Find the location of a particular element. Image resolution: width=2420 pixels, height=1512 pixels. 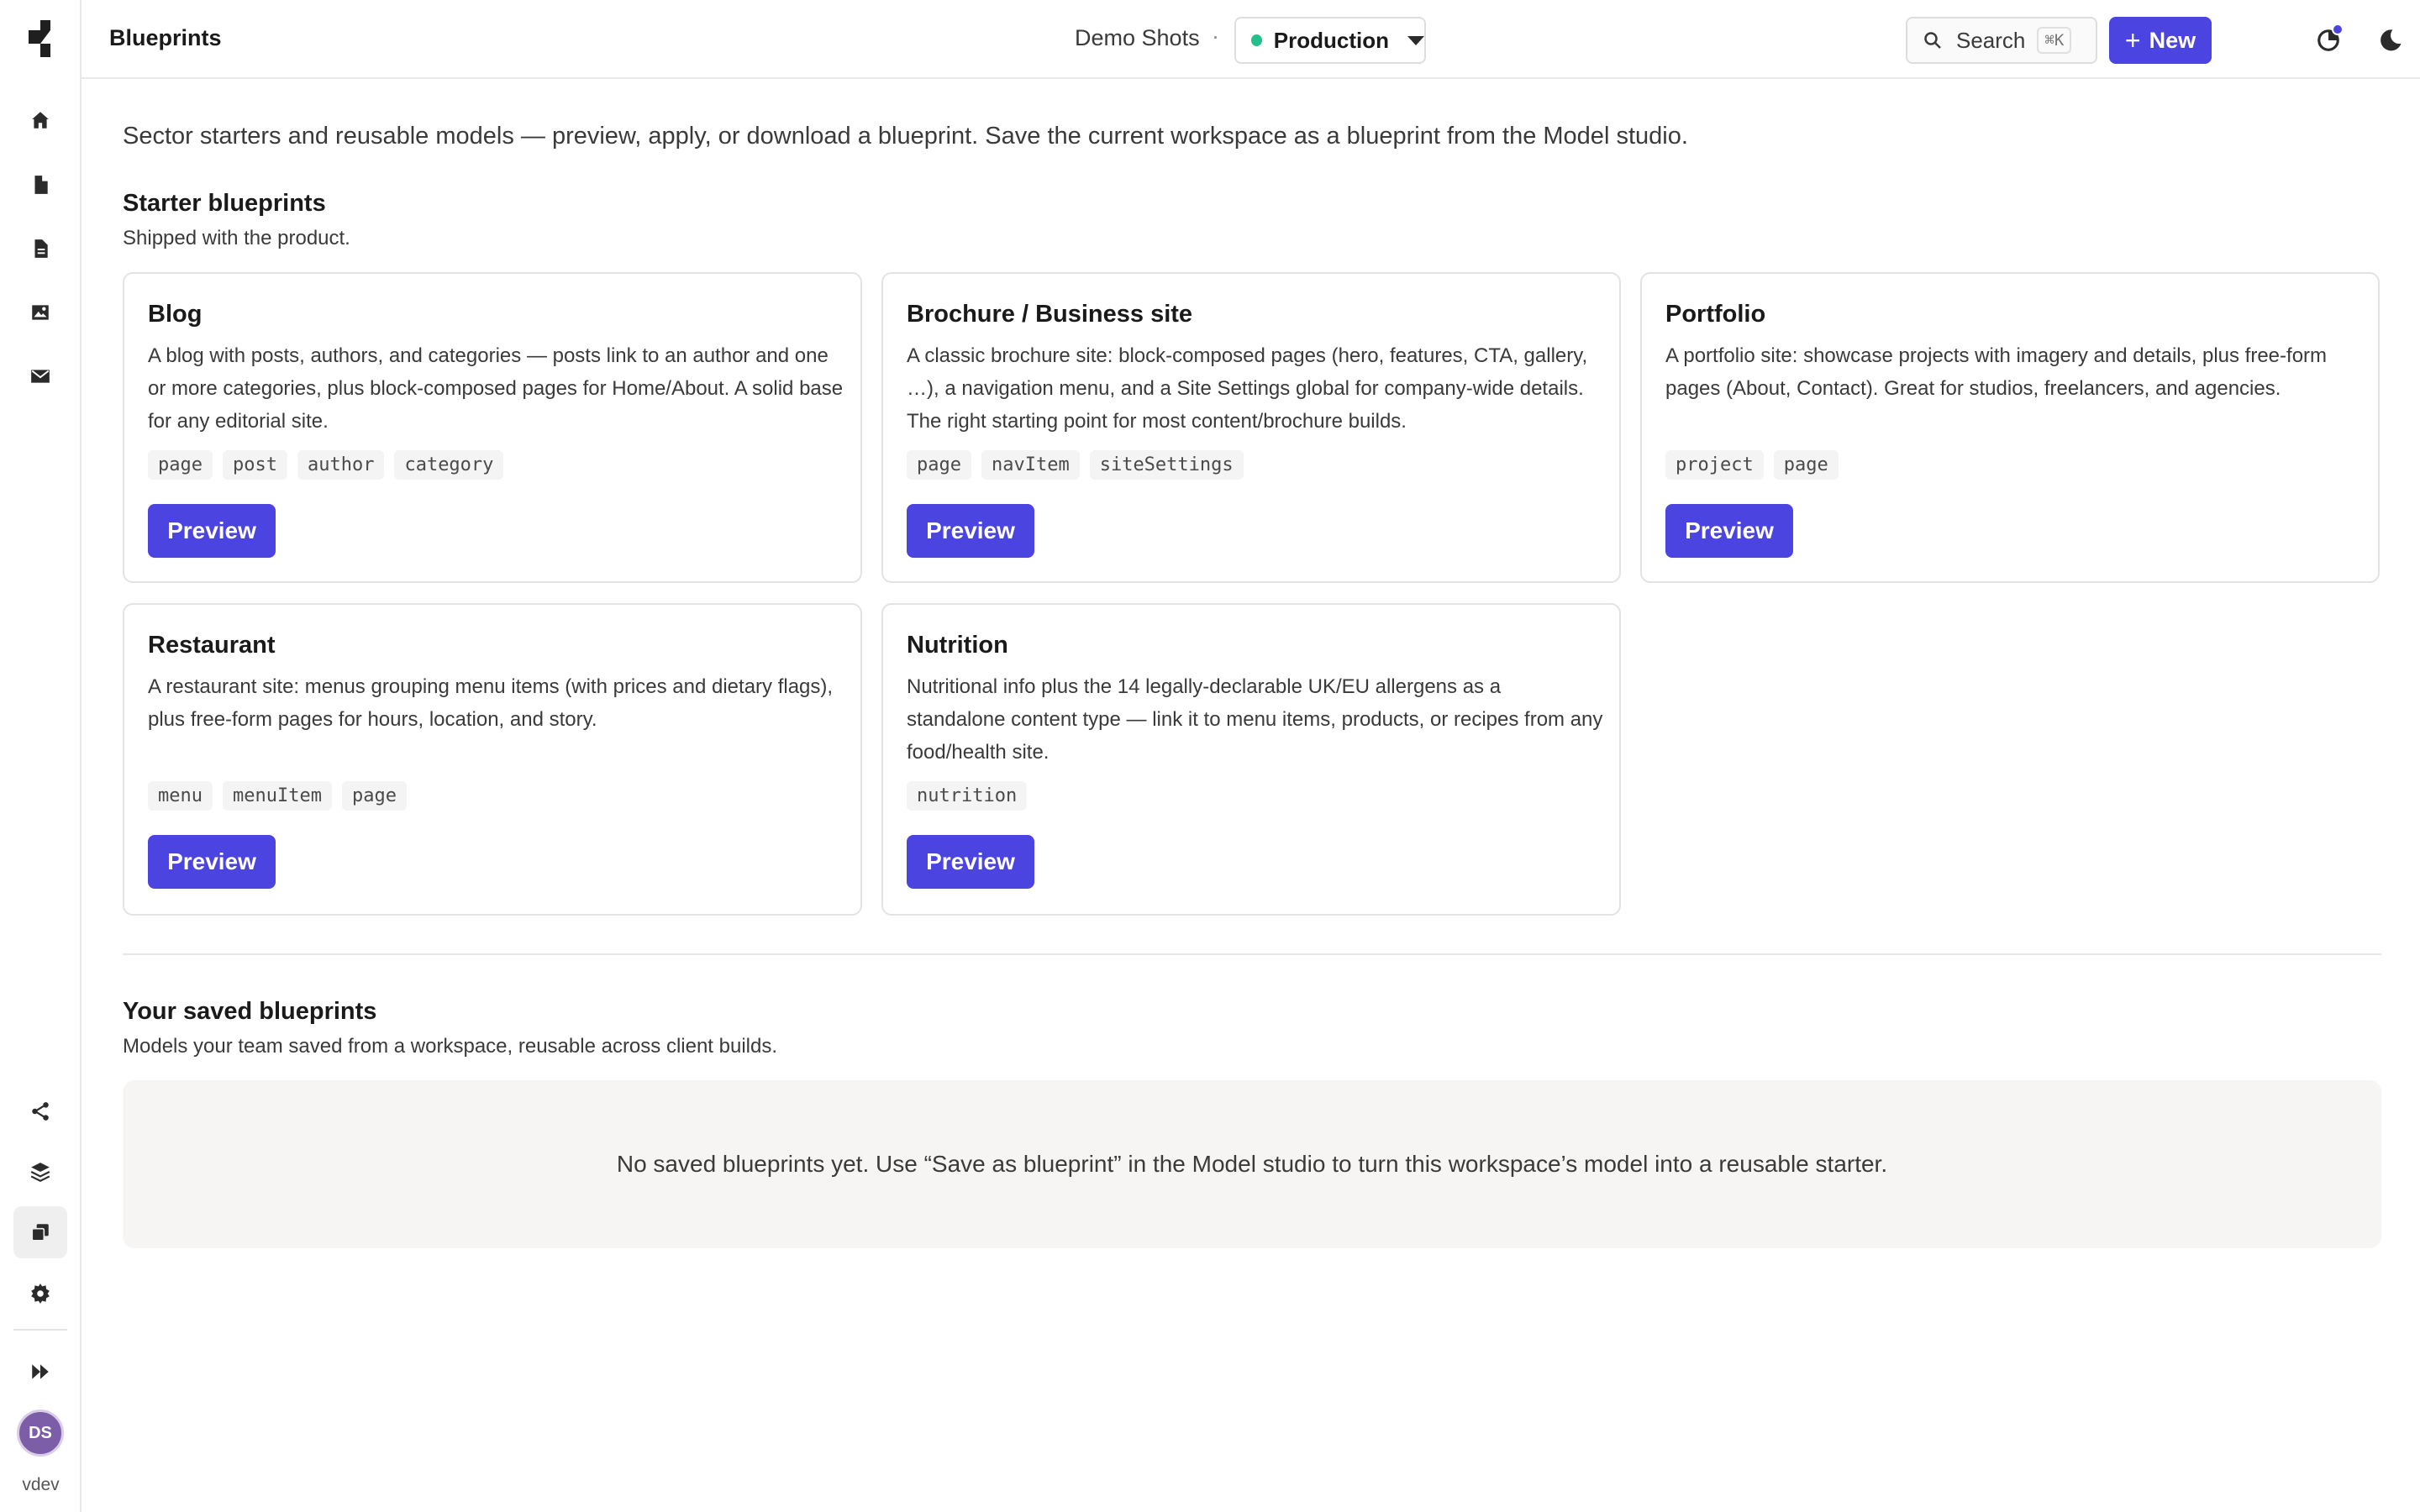

card-tags: project page is located at coordinates (1752, 465).